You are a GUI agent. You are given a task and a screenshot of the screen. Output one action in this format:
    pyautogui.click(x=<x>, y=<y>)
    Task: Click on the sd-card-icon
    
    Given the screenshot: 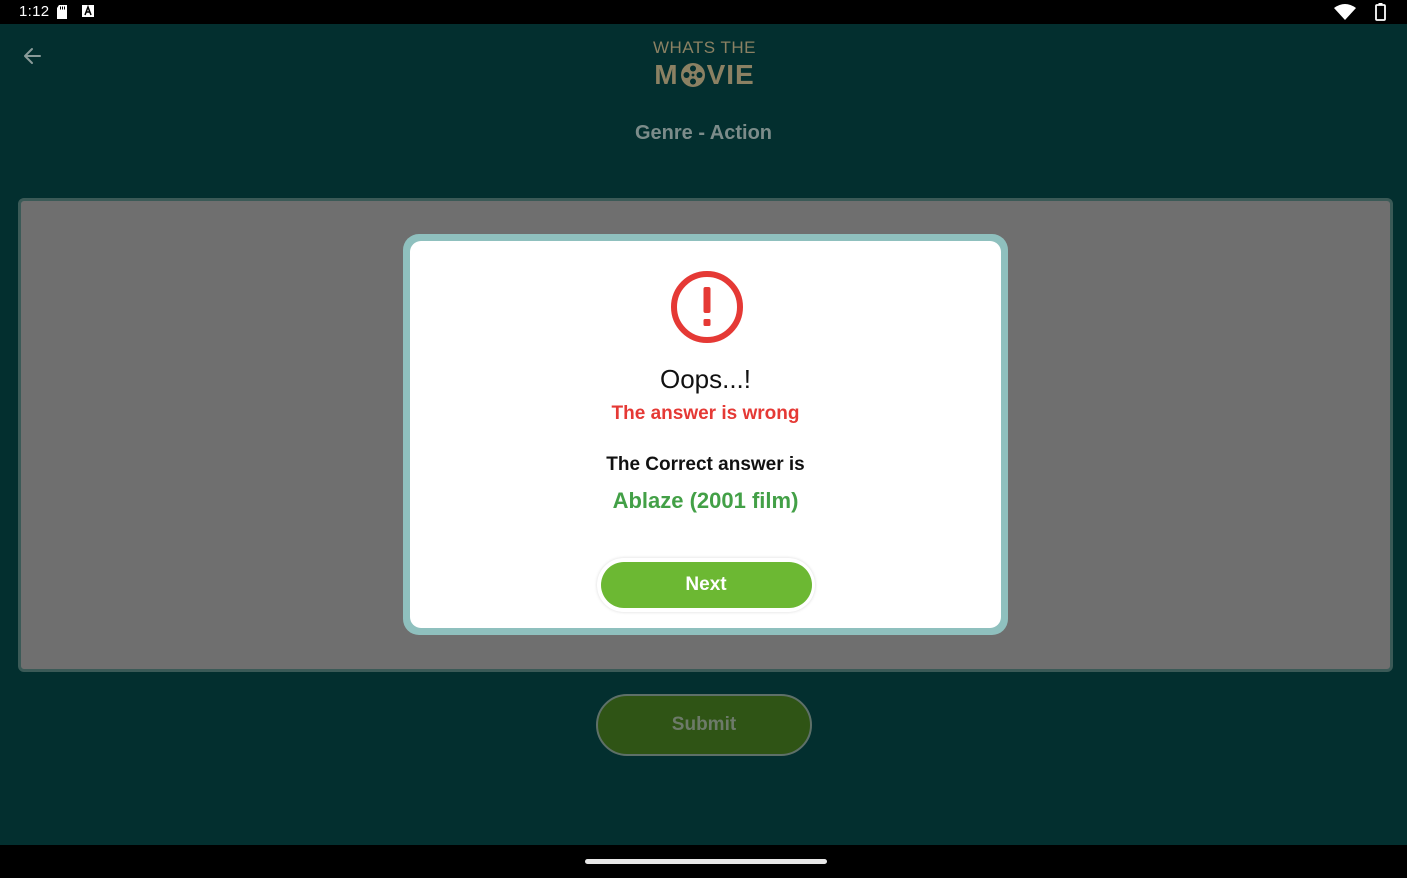 What is the action you would take?
    pyautogui.click(x=62, y=12)
    